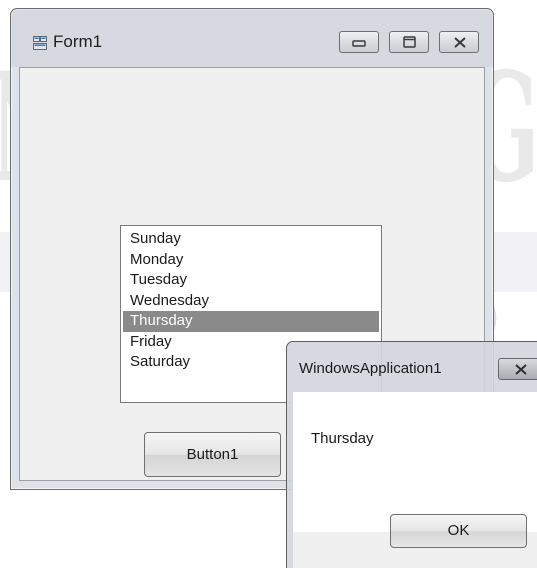  I want to click on message-box-close-button, so click(517, 369).